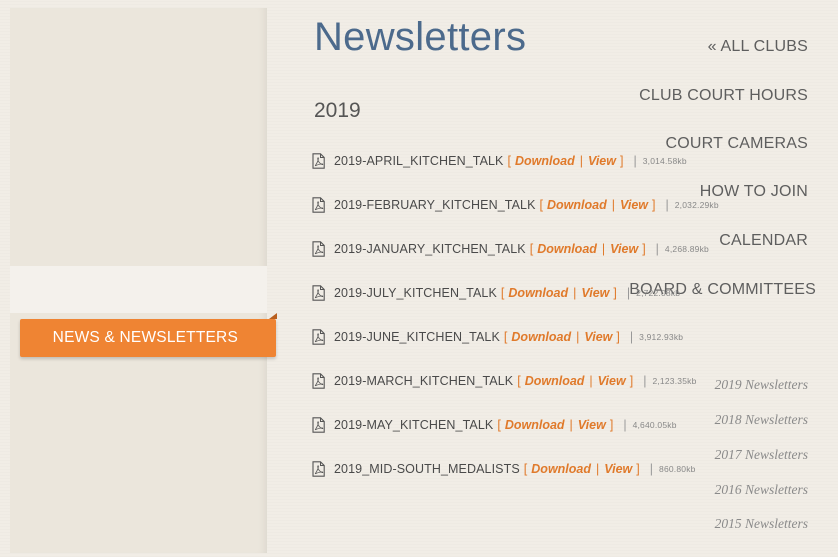  What do you see at coordinates (417, 337) in the screenshot?
I see `file-name: 2019-JUNE_KITCHEN_TALK` at bounding box center [417, 337].